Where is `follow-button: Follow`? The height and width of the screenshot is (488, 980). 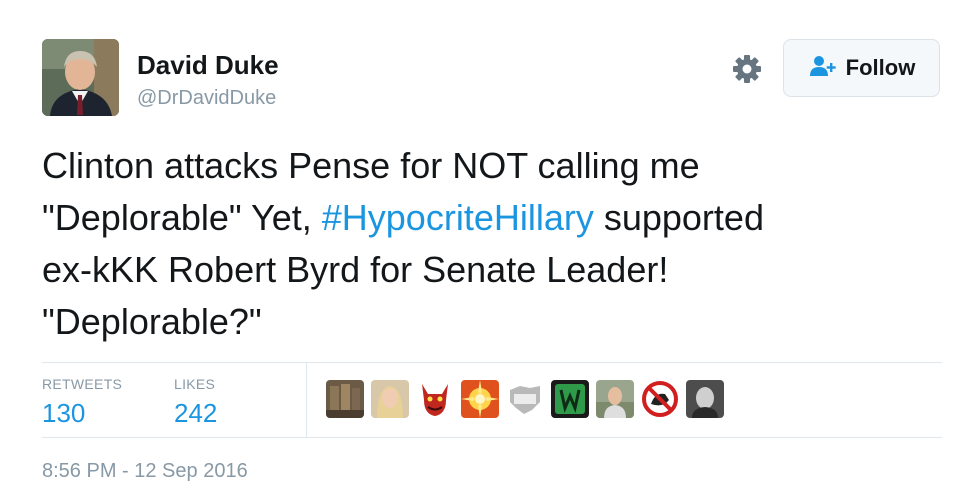 follow-button: Follow is located at coordinates (861, 68).